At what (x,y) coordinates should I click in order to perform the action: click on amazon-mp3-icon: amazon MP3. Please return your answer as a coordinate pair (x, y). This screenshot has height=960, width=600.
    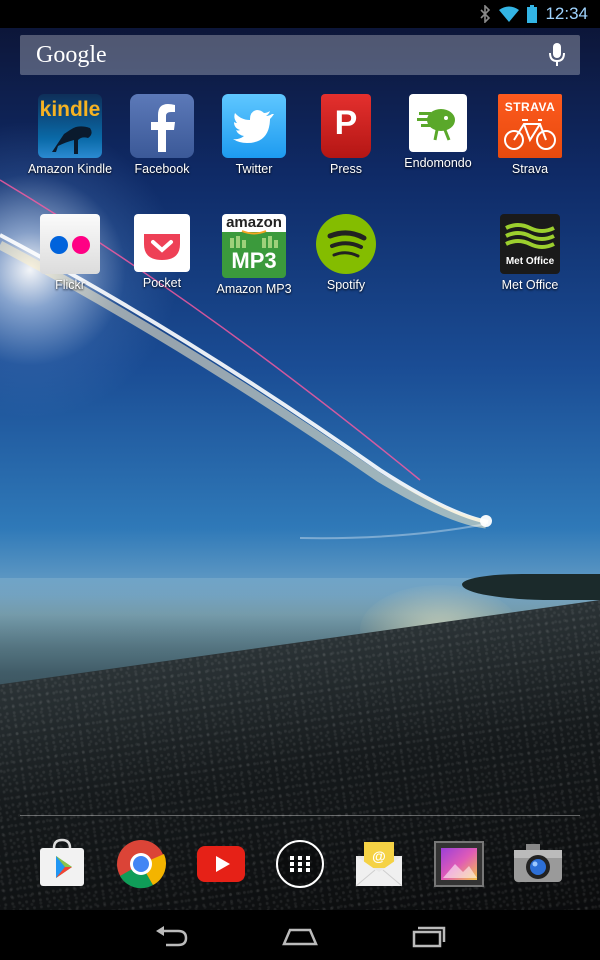
    Looking at the image, I should click on (254, 246).